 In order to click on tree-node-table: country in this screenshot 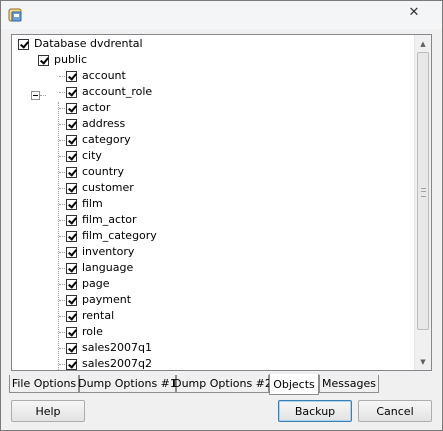, I will do `click(90, 172)`.